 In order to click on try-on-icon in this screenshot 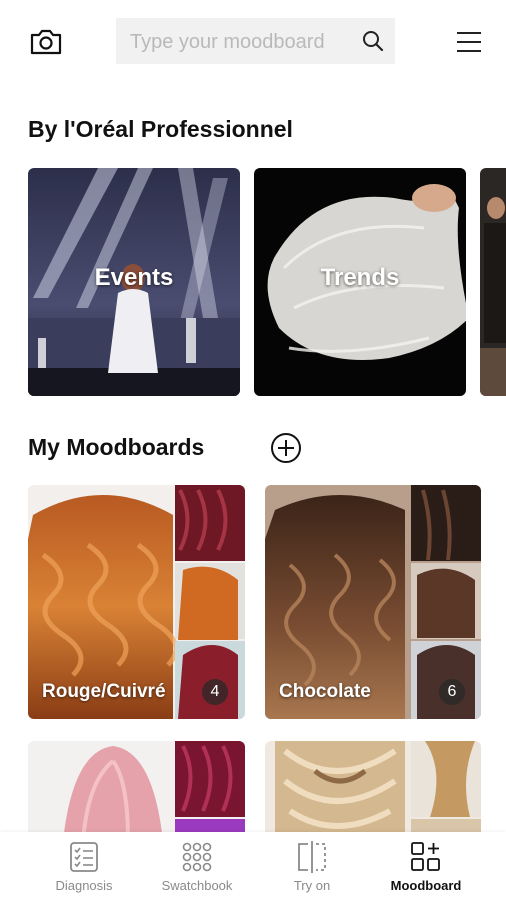, I will do `click(312, 857)`.